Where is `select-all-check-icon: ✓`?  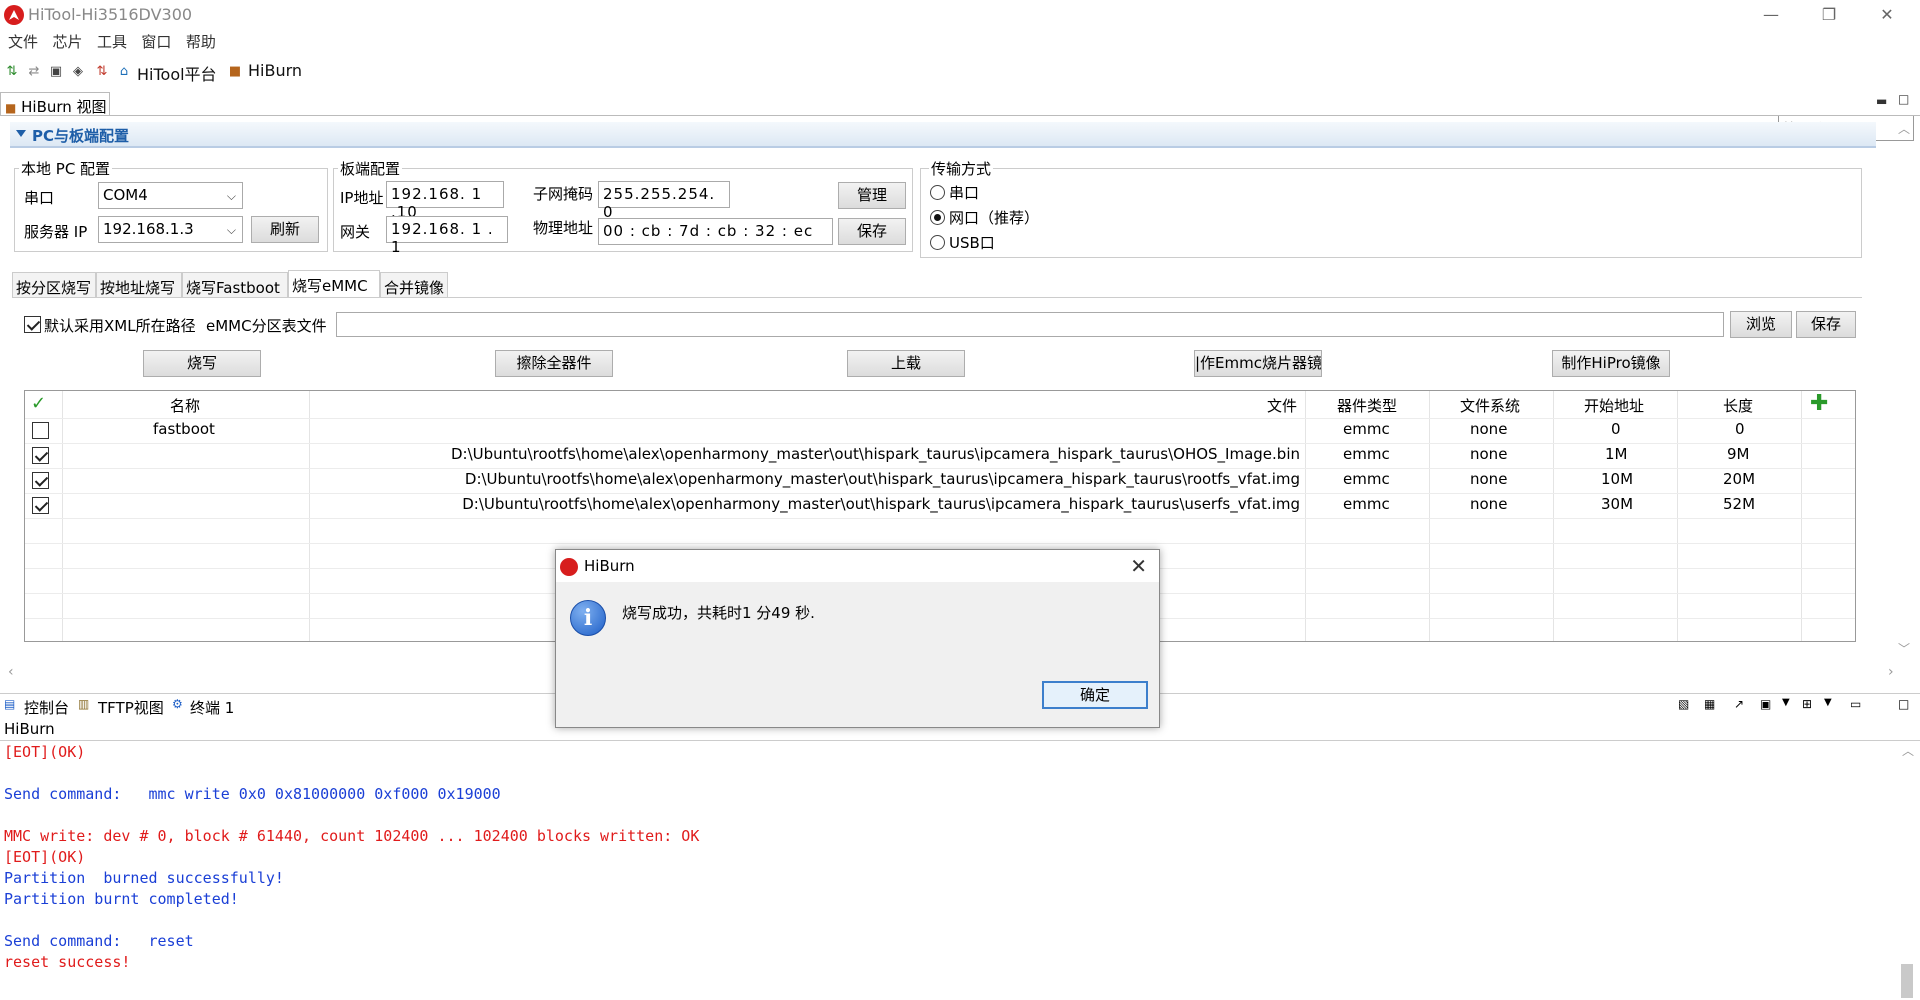 select-all-check-icon: ✓ is located at coordinates (38, 403).